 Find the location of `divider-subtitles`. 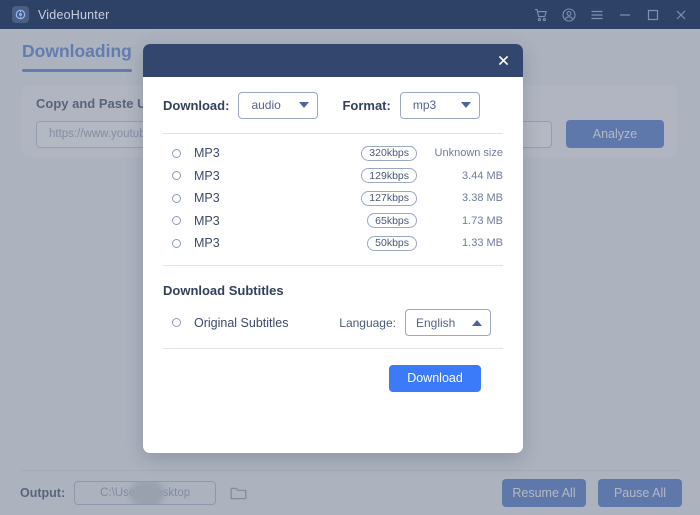

divider-subtitles is located at coordinates (333, 265).